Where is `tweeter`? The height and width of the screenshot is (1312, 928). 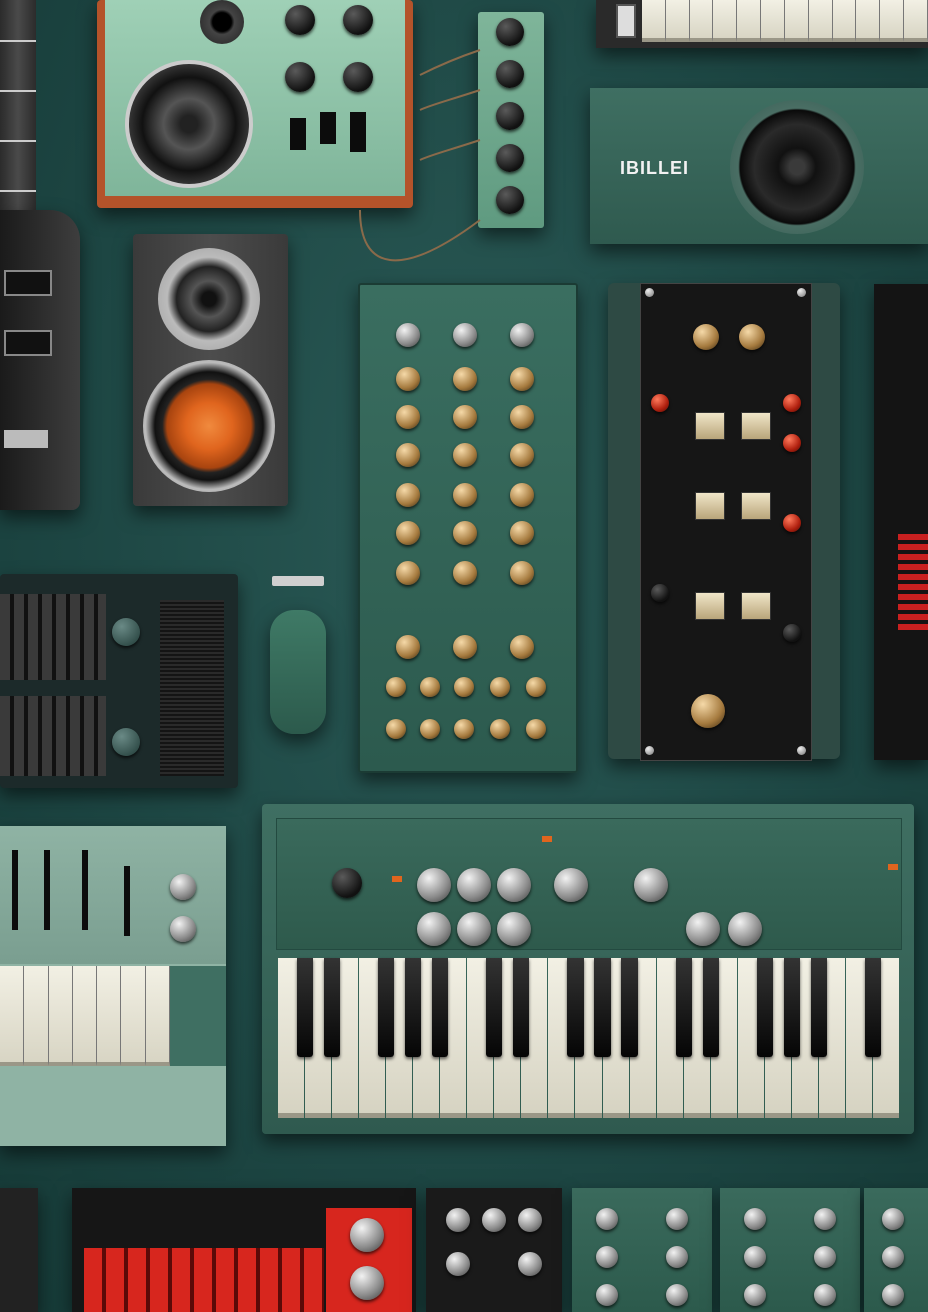
tweeter is located at coordinates (209, 299).